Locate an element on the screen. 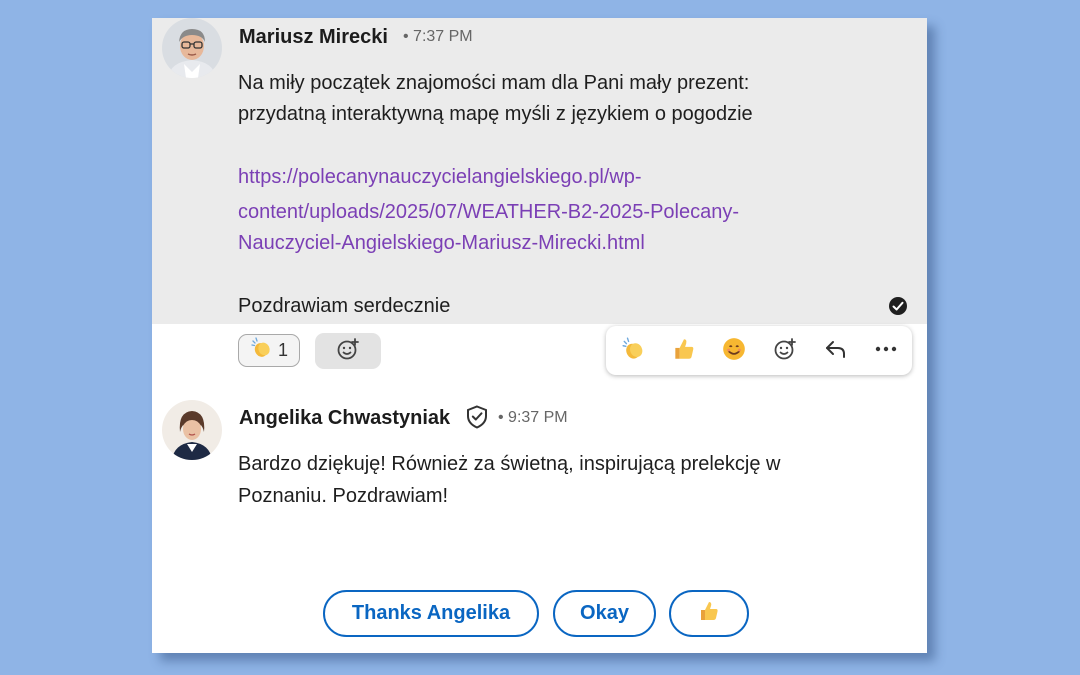 The image size is (1080, 675). message-line-2: Poznaniu. Pozdrawiam! is located at coordinates (343, 496).